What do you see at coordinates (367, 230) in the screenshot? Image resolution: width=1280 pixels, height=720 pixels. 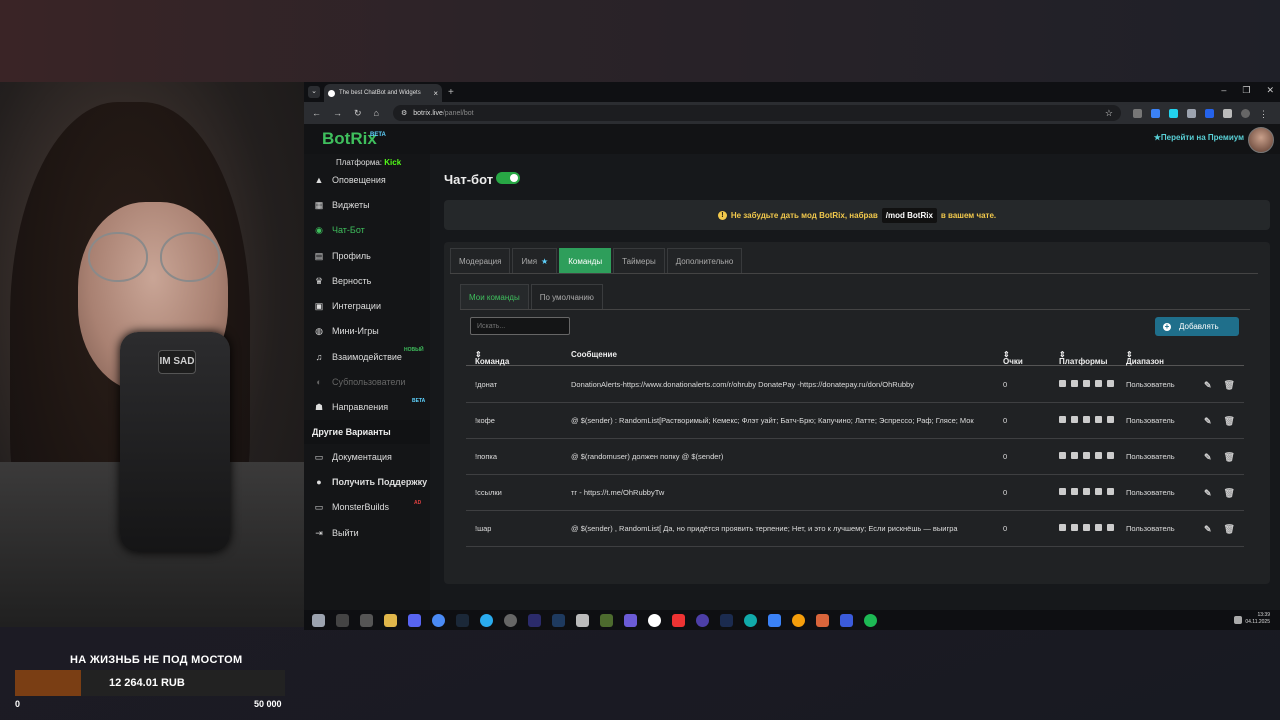 I see `sidebar-item-chatbot: ◉ Чат-Бот` at bounding box center [367, 230].